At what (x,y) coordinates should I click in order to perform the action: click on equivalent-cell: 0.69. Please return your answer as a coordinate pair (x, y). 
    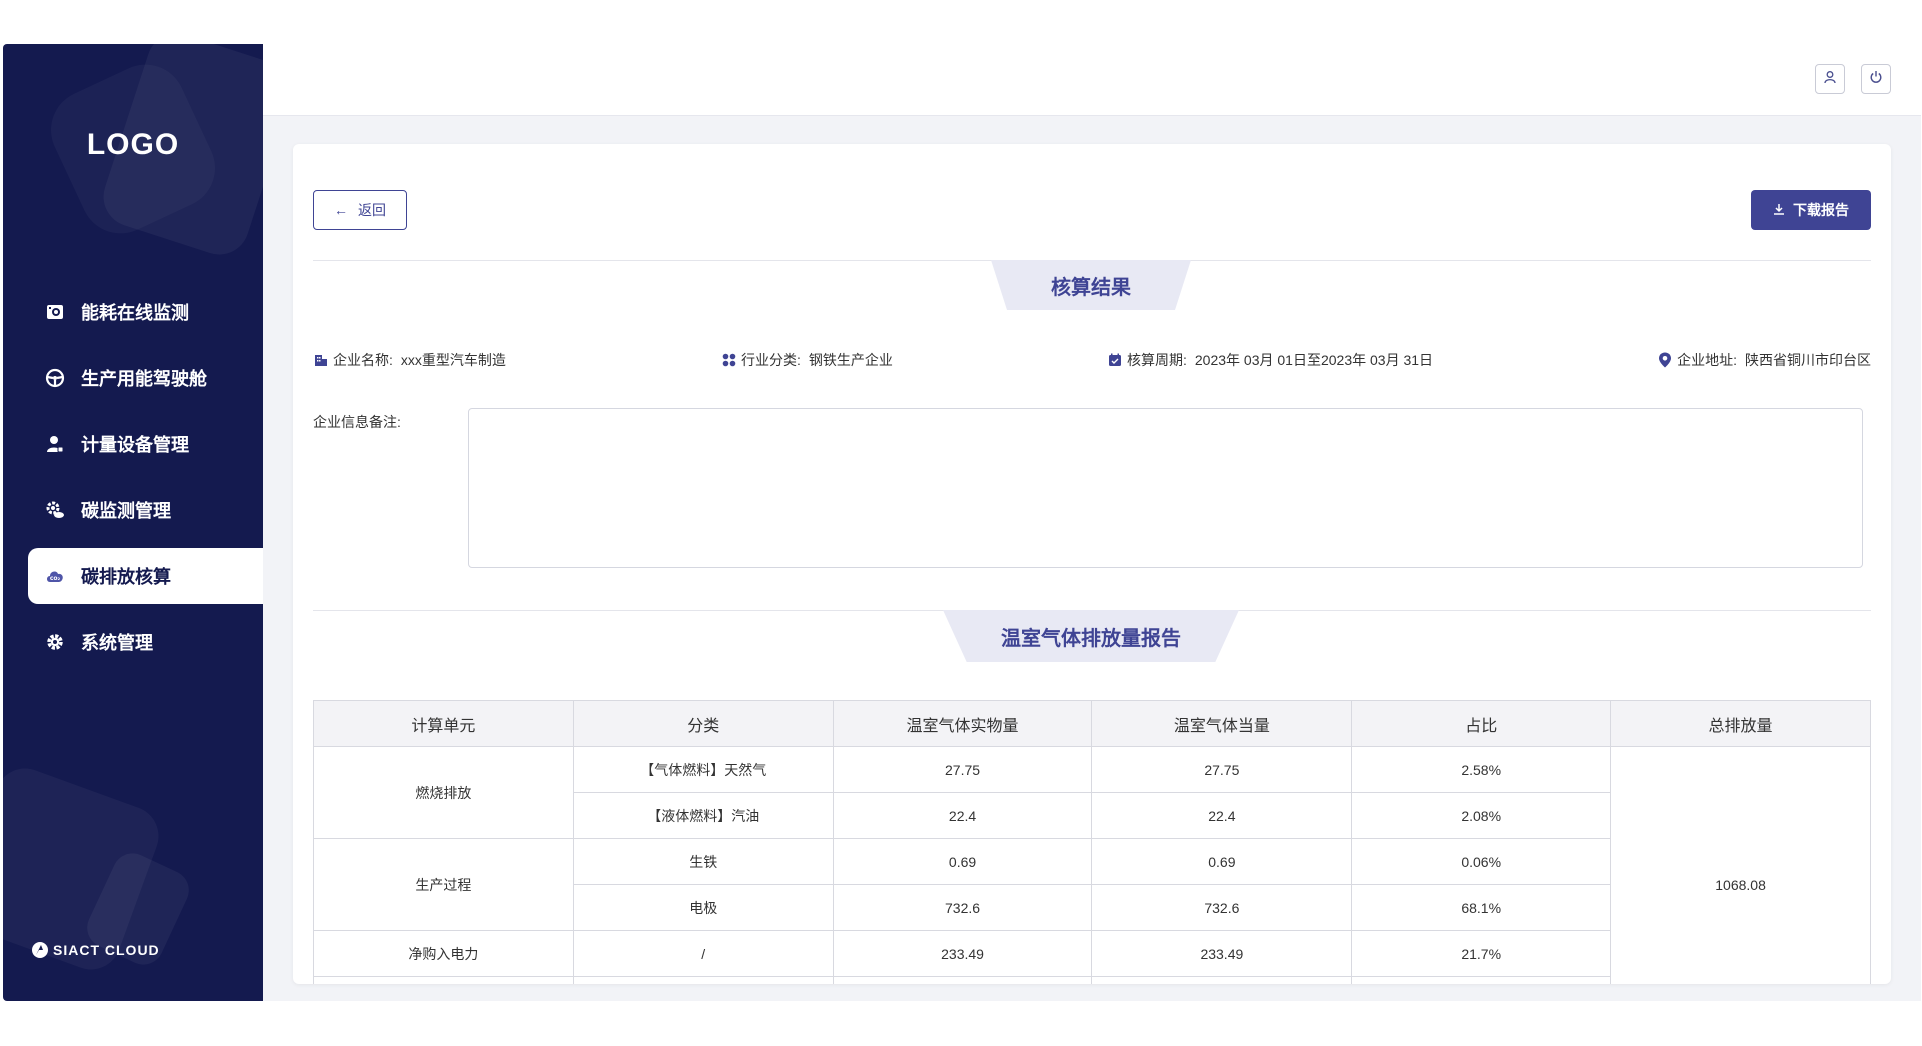
    Looking at the image, I should click on (1222, 861).